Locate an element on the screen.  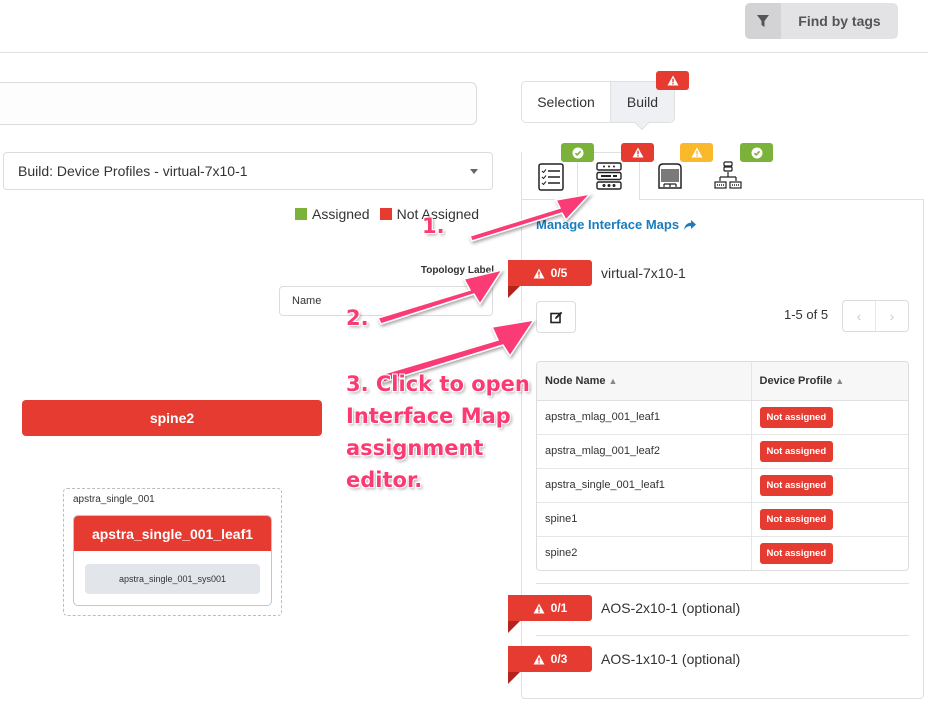
table-row: apstra_mlag_001_leaf2 Not assigned is located at coordinates (722, 451).